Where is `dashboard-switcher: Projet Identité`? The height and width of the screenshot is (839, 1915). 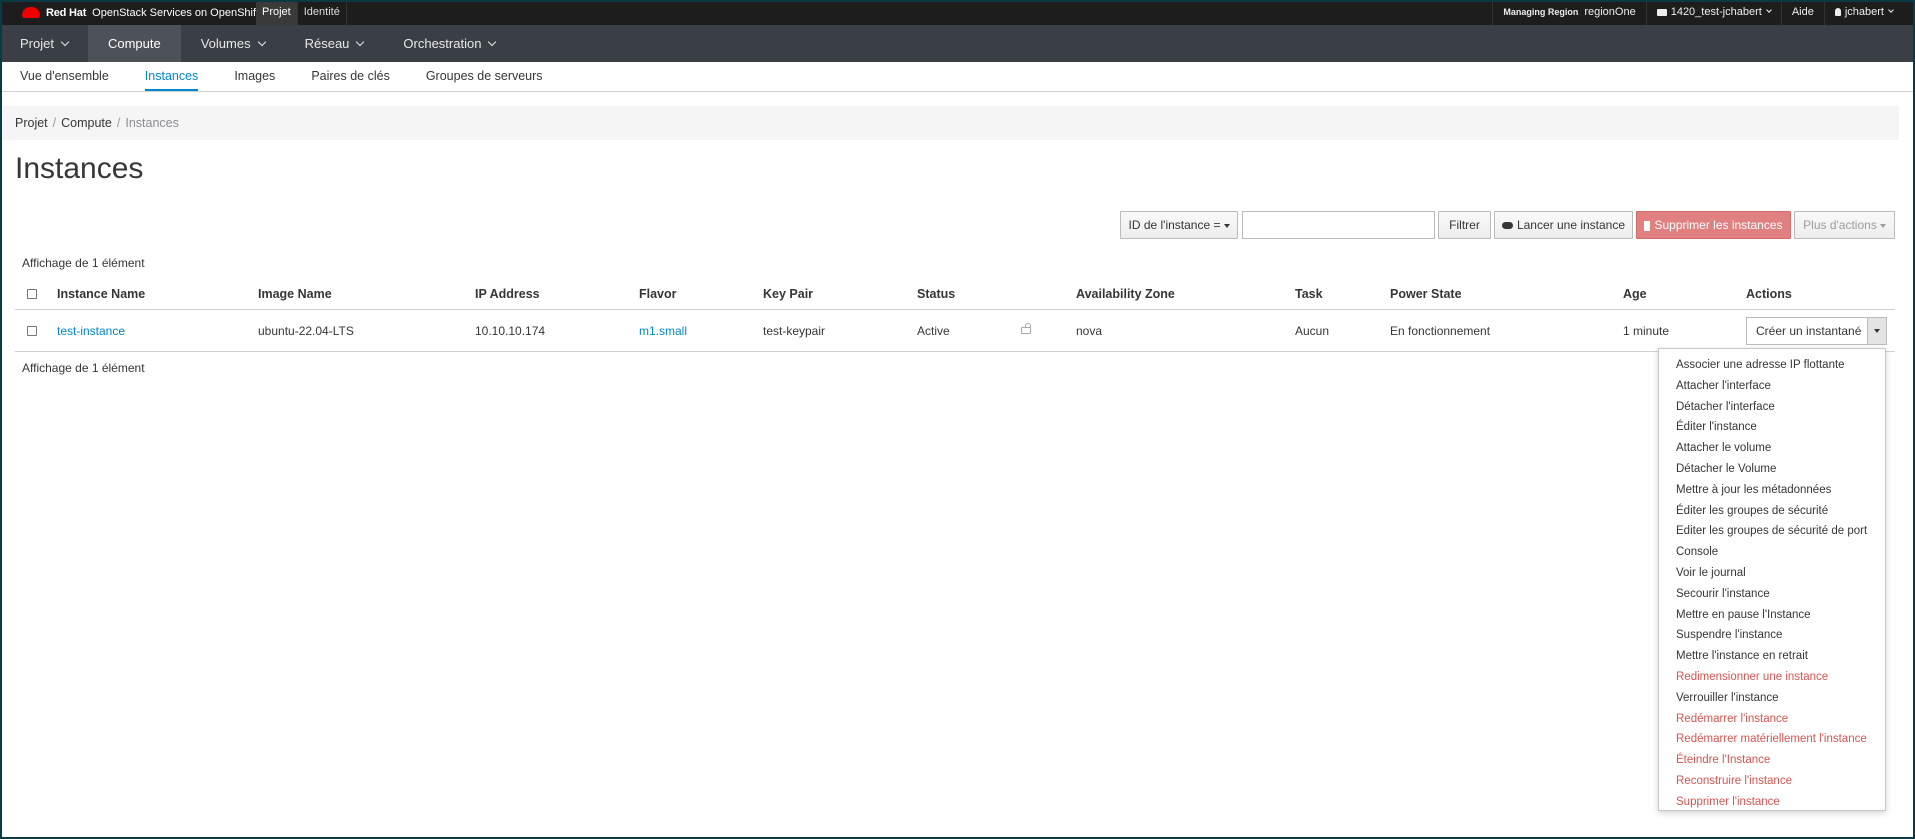 dashboard-switcher: Projet Identité is located at coordinates (301, 12).